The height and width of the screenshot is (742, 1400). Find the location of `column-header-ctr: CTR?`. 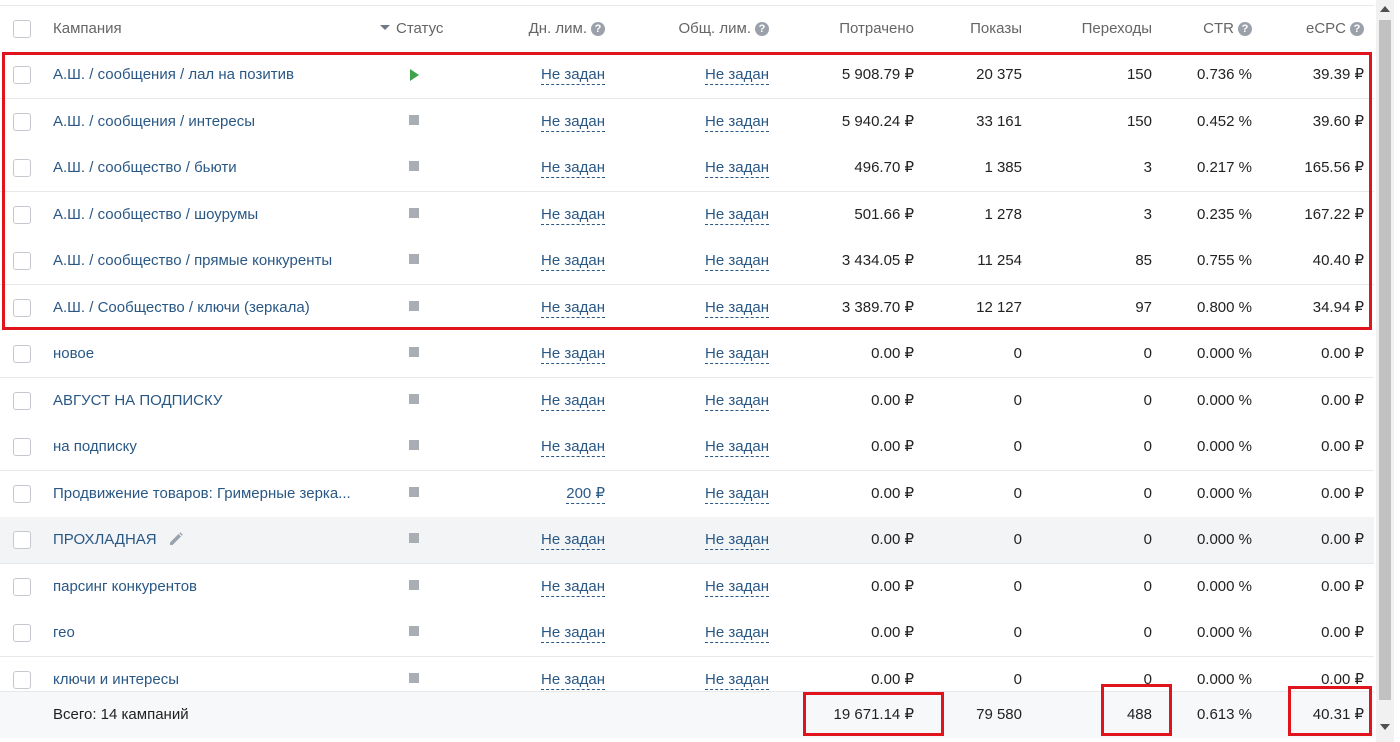

column-header-ctr: CTR? is located at coordinates (1206, 29).